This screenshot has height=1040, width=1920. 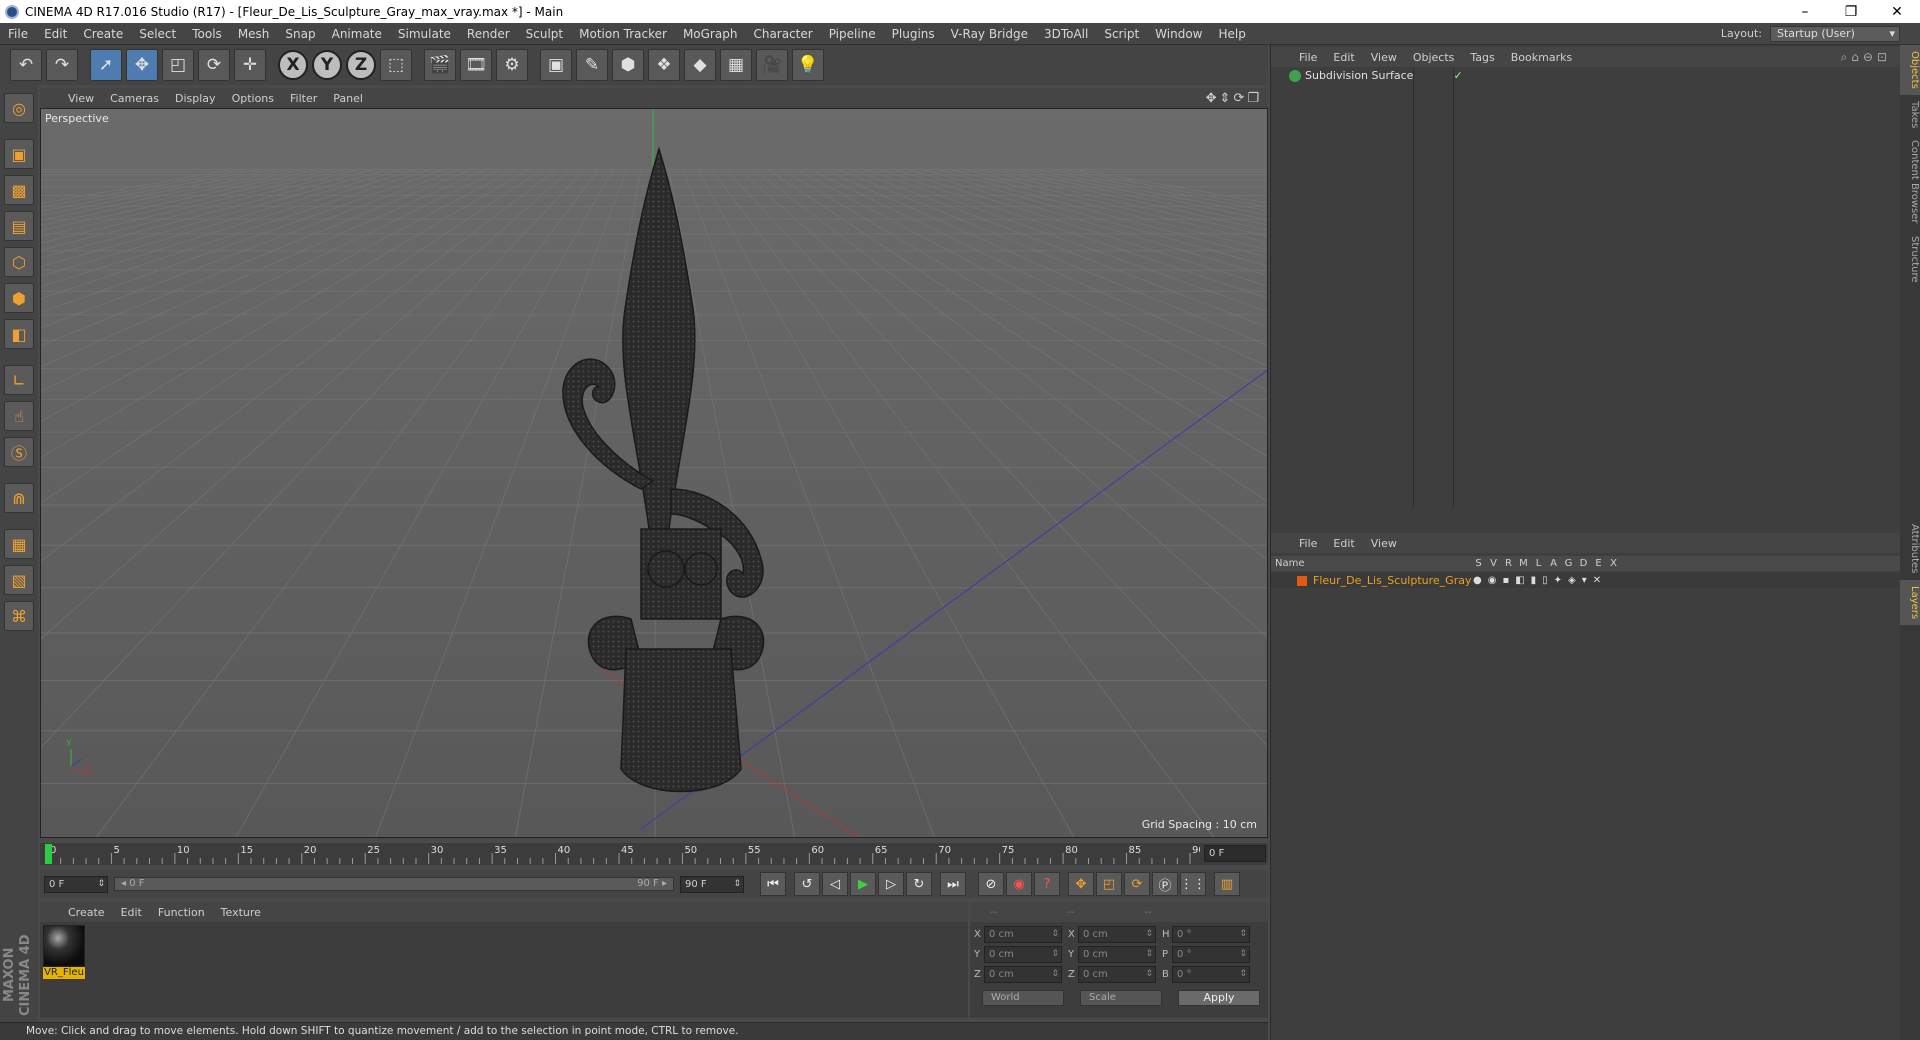 I want to click on current-frame-field: 0 F, so click(x=1235, y=853).